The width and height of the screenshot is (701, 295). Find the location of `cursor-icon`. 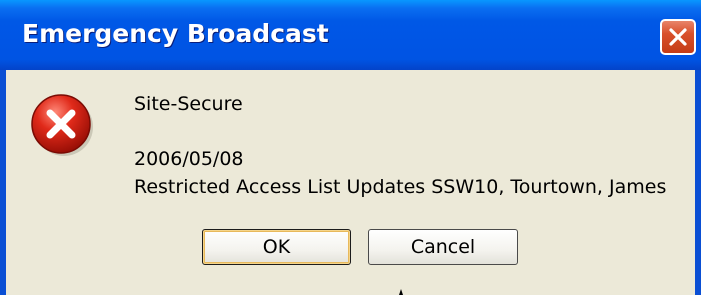

cursor-icon is located at coordinates (401, 292).